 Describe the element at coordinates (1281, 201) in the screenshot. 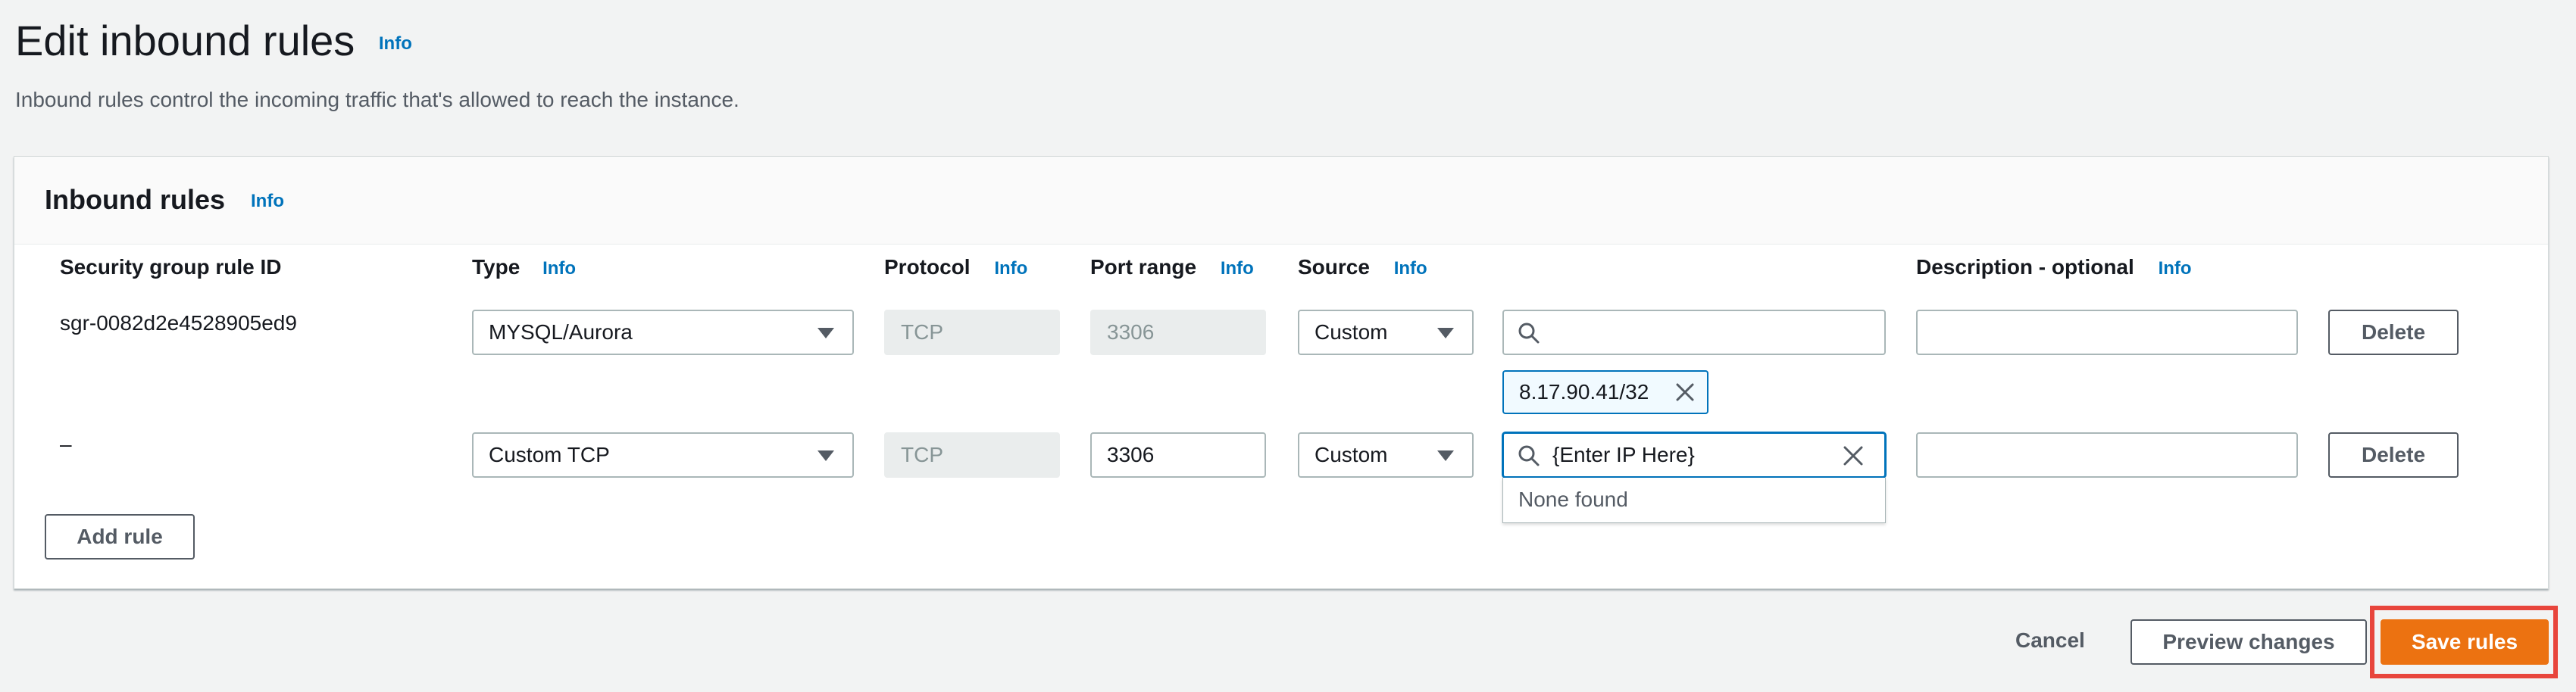

I see `panel-header` at that location.